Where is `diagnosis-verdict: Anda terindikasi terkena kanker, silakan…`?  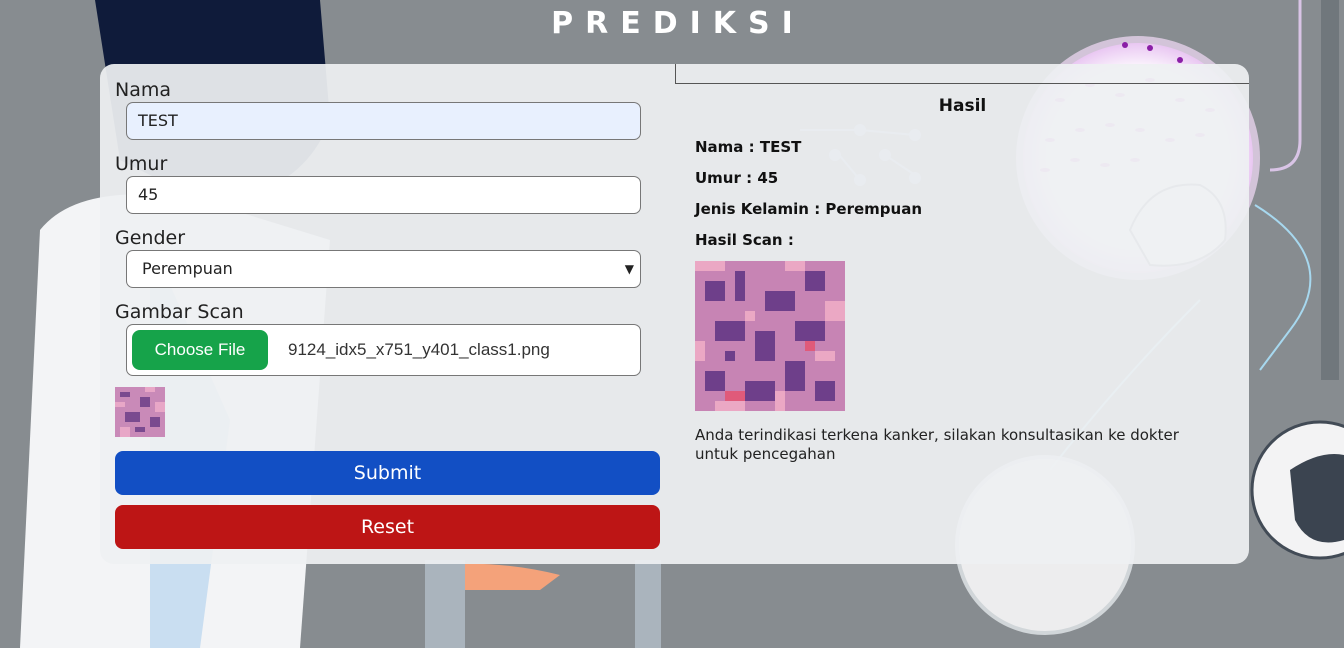 diagnosis-verdict: Anda terindikasi terkena kanker, silakan… is located at coordinates (937, 444).